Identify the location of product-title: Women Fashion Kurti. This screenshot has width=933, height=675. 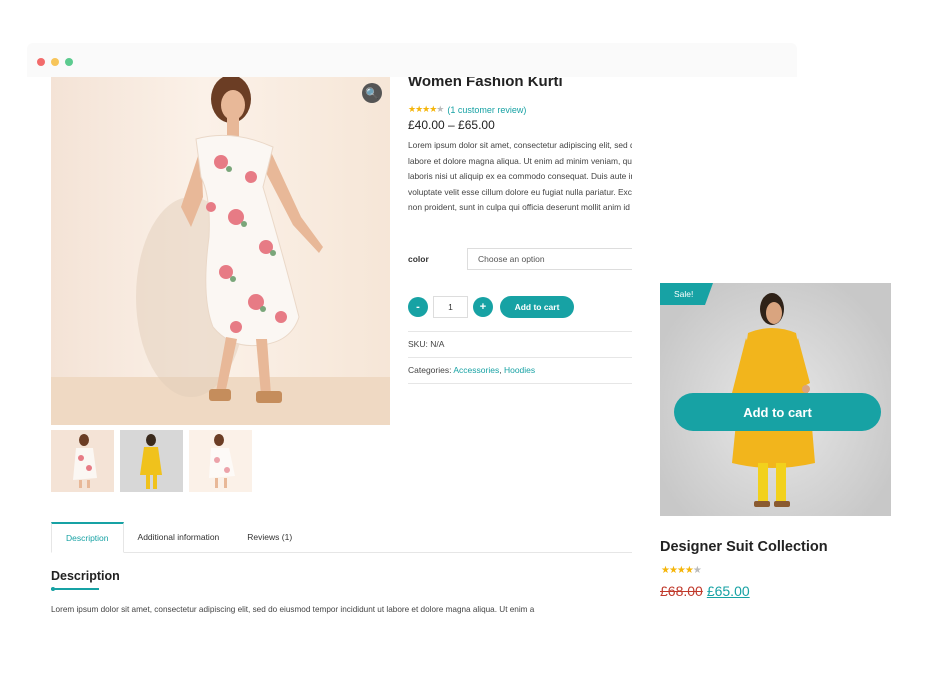
(485, 83).